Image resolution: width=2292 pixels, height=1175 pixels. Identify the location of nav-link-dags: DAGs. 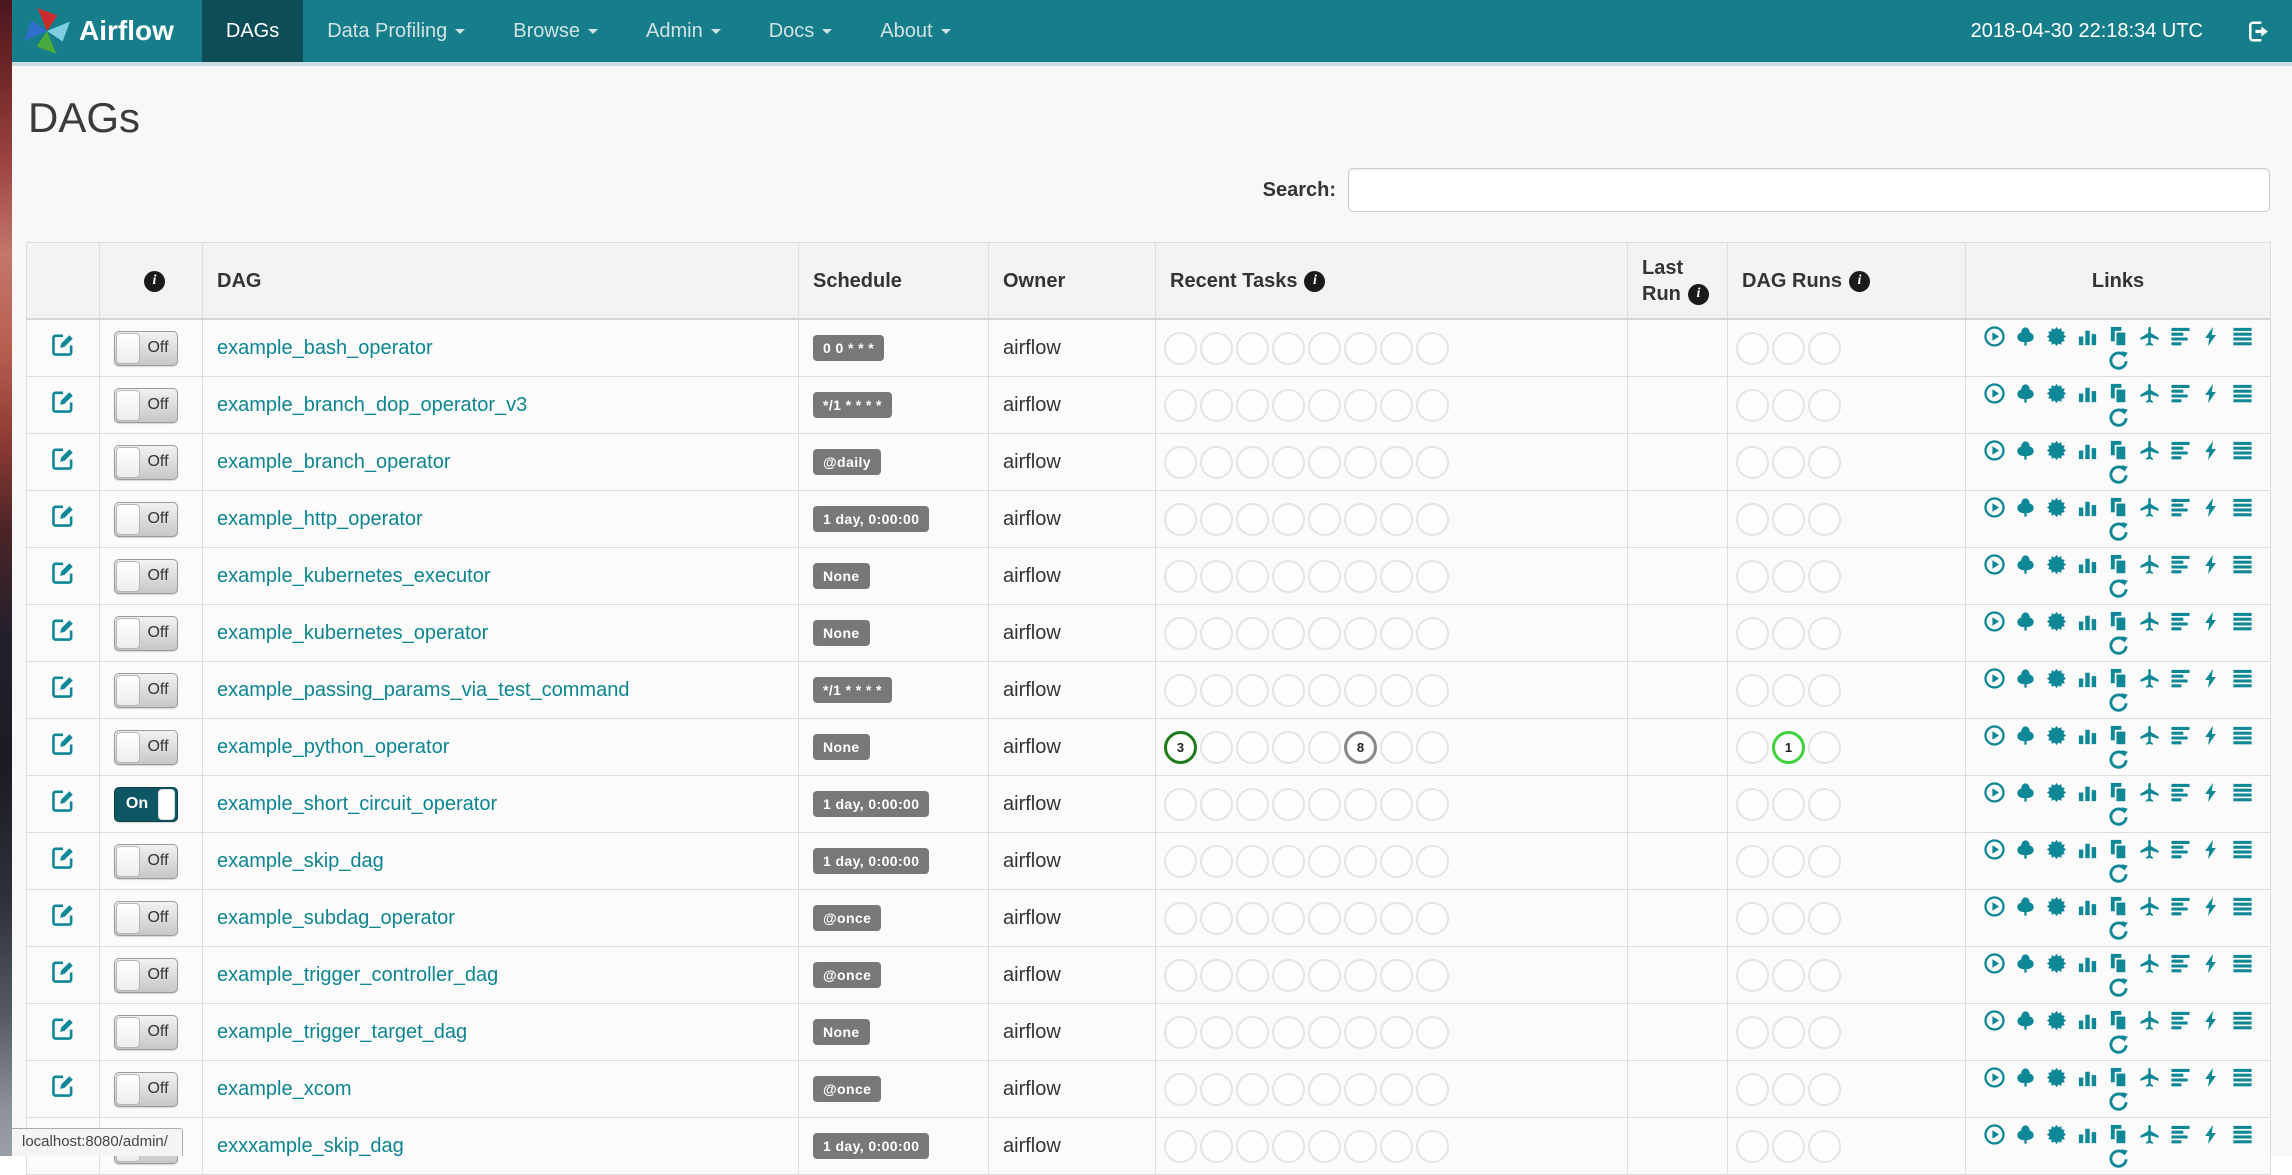
(252, 31).